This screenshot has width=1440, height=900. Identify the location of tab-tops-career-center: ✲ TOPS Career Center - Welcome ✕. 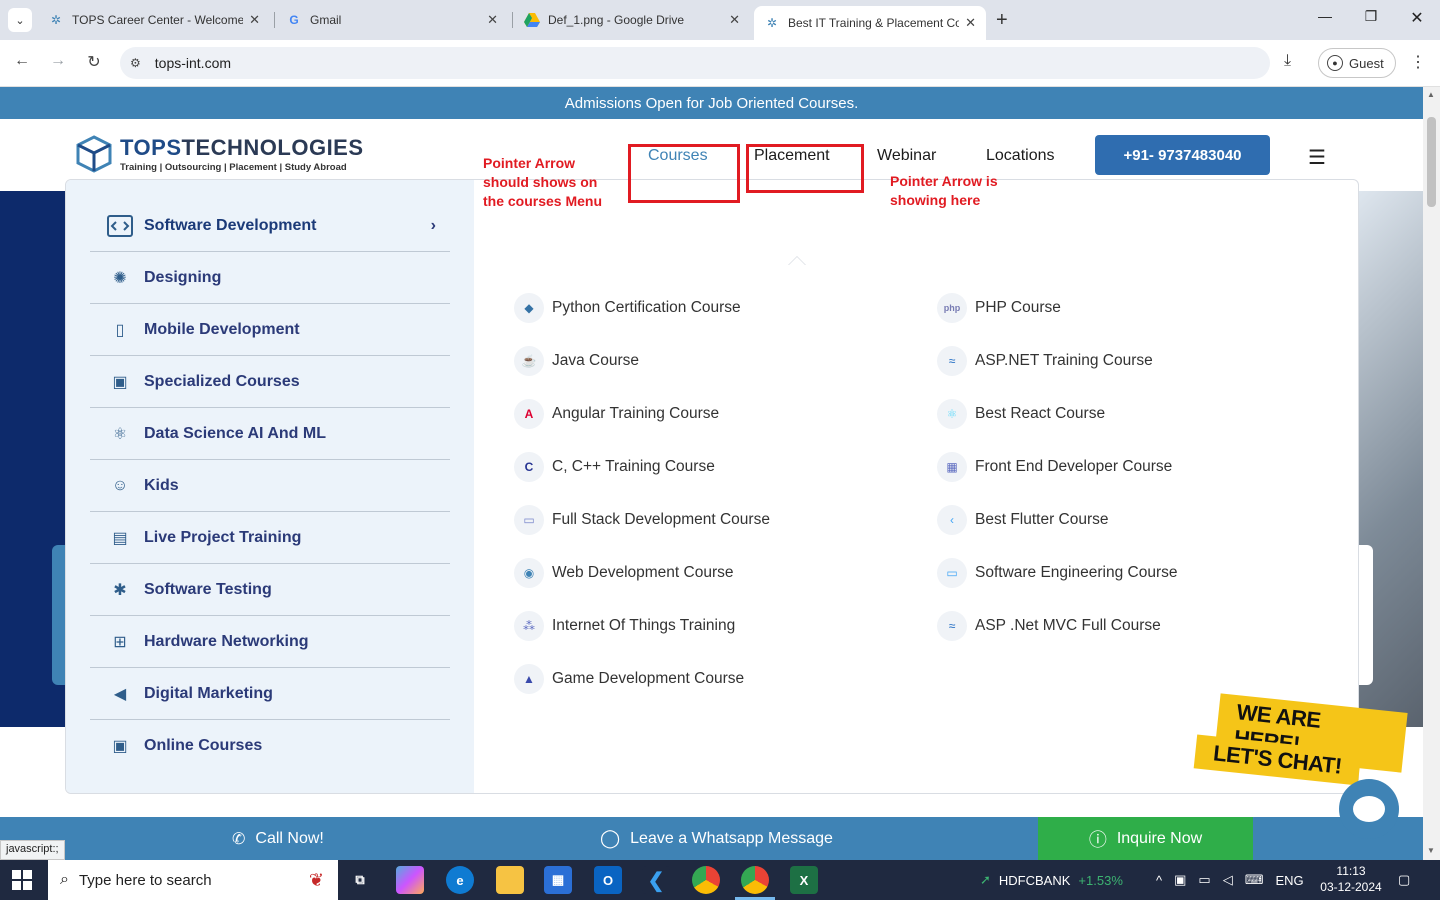
(154, 20).